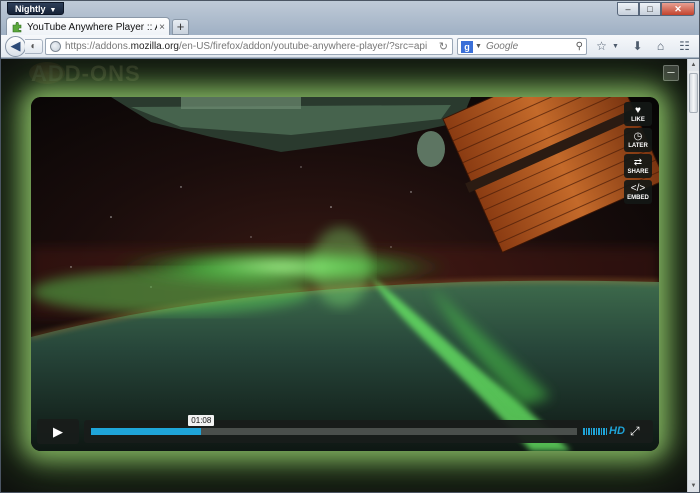 The height and width of the screenshot is (493, 700). I want to click on google-icon: g, so click(467, 46).